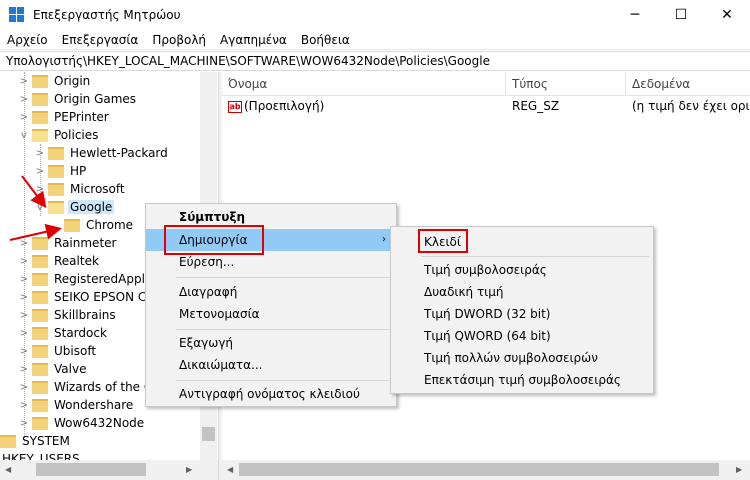 Image resolution: width=750 pixels, height=480 pixels. I want to click on tree-item: > Rainmeter, so click(67, 243).